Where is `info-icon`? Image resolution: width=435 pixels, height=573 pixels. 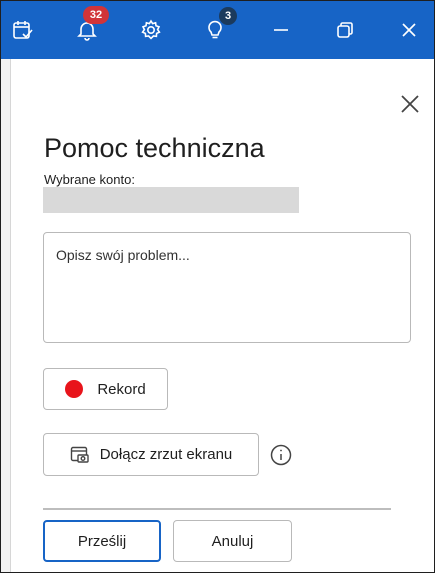
info-icon is located at coordinates (281, 455).